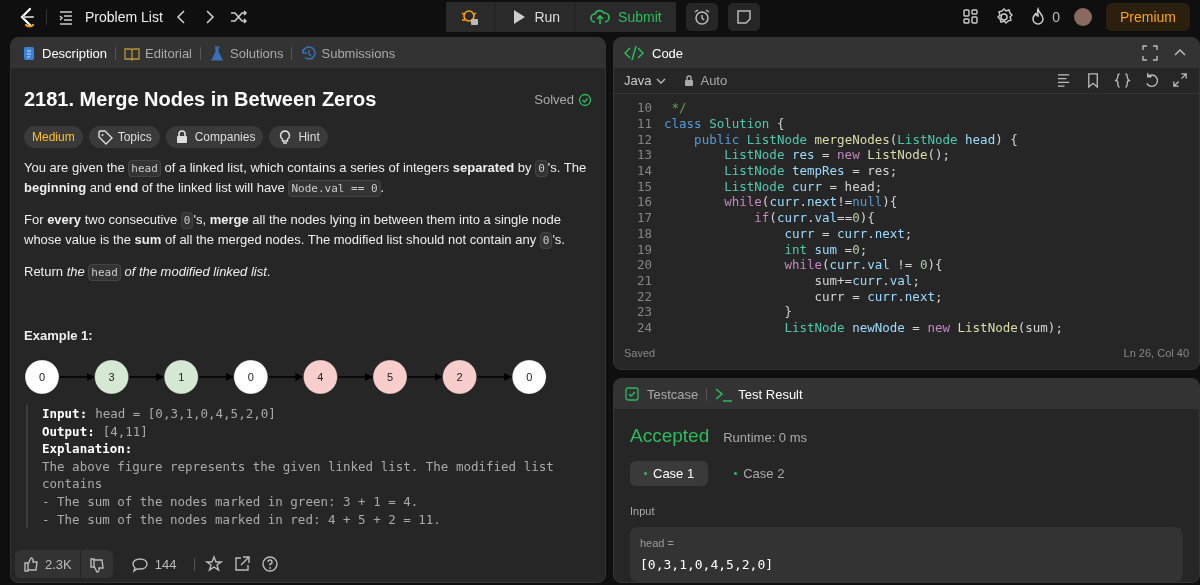 The image size is (1200, 585). I want to click on line-number: 17, so click(643, 218).